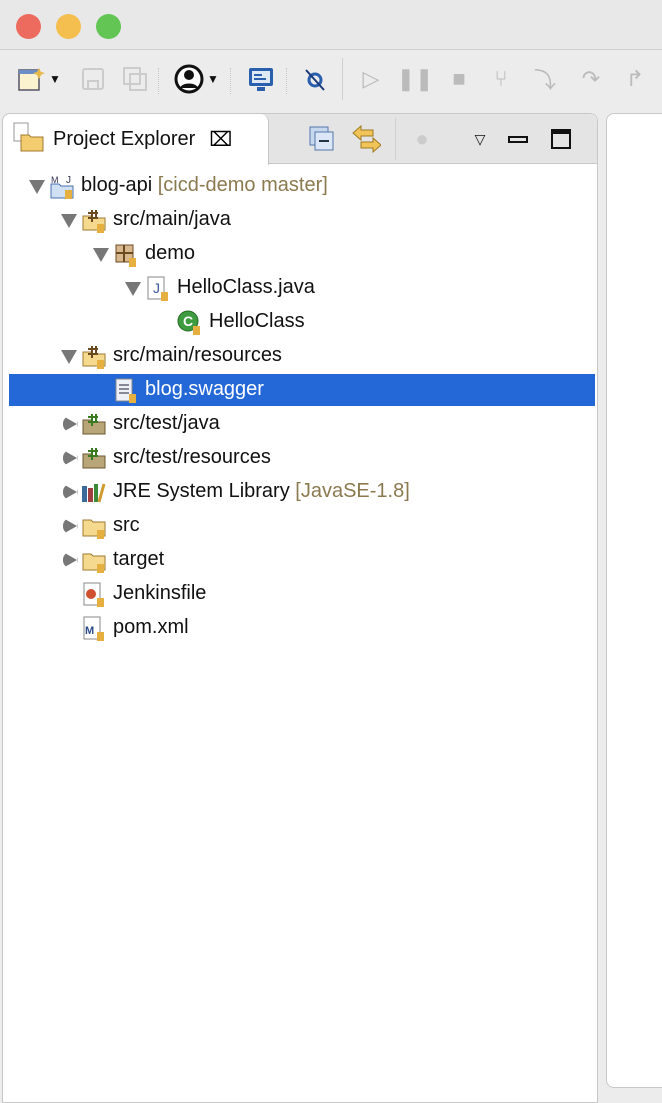  What do you see at coordinates (591, 79) in the screenshot?
I see `step-over-icon: ↷` at bounding box center [591, 79].